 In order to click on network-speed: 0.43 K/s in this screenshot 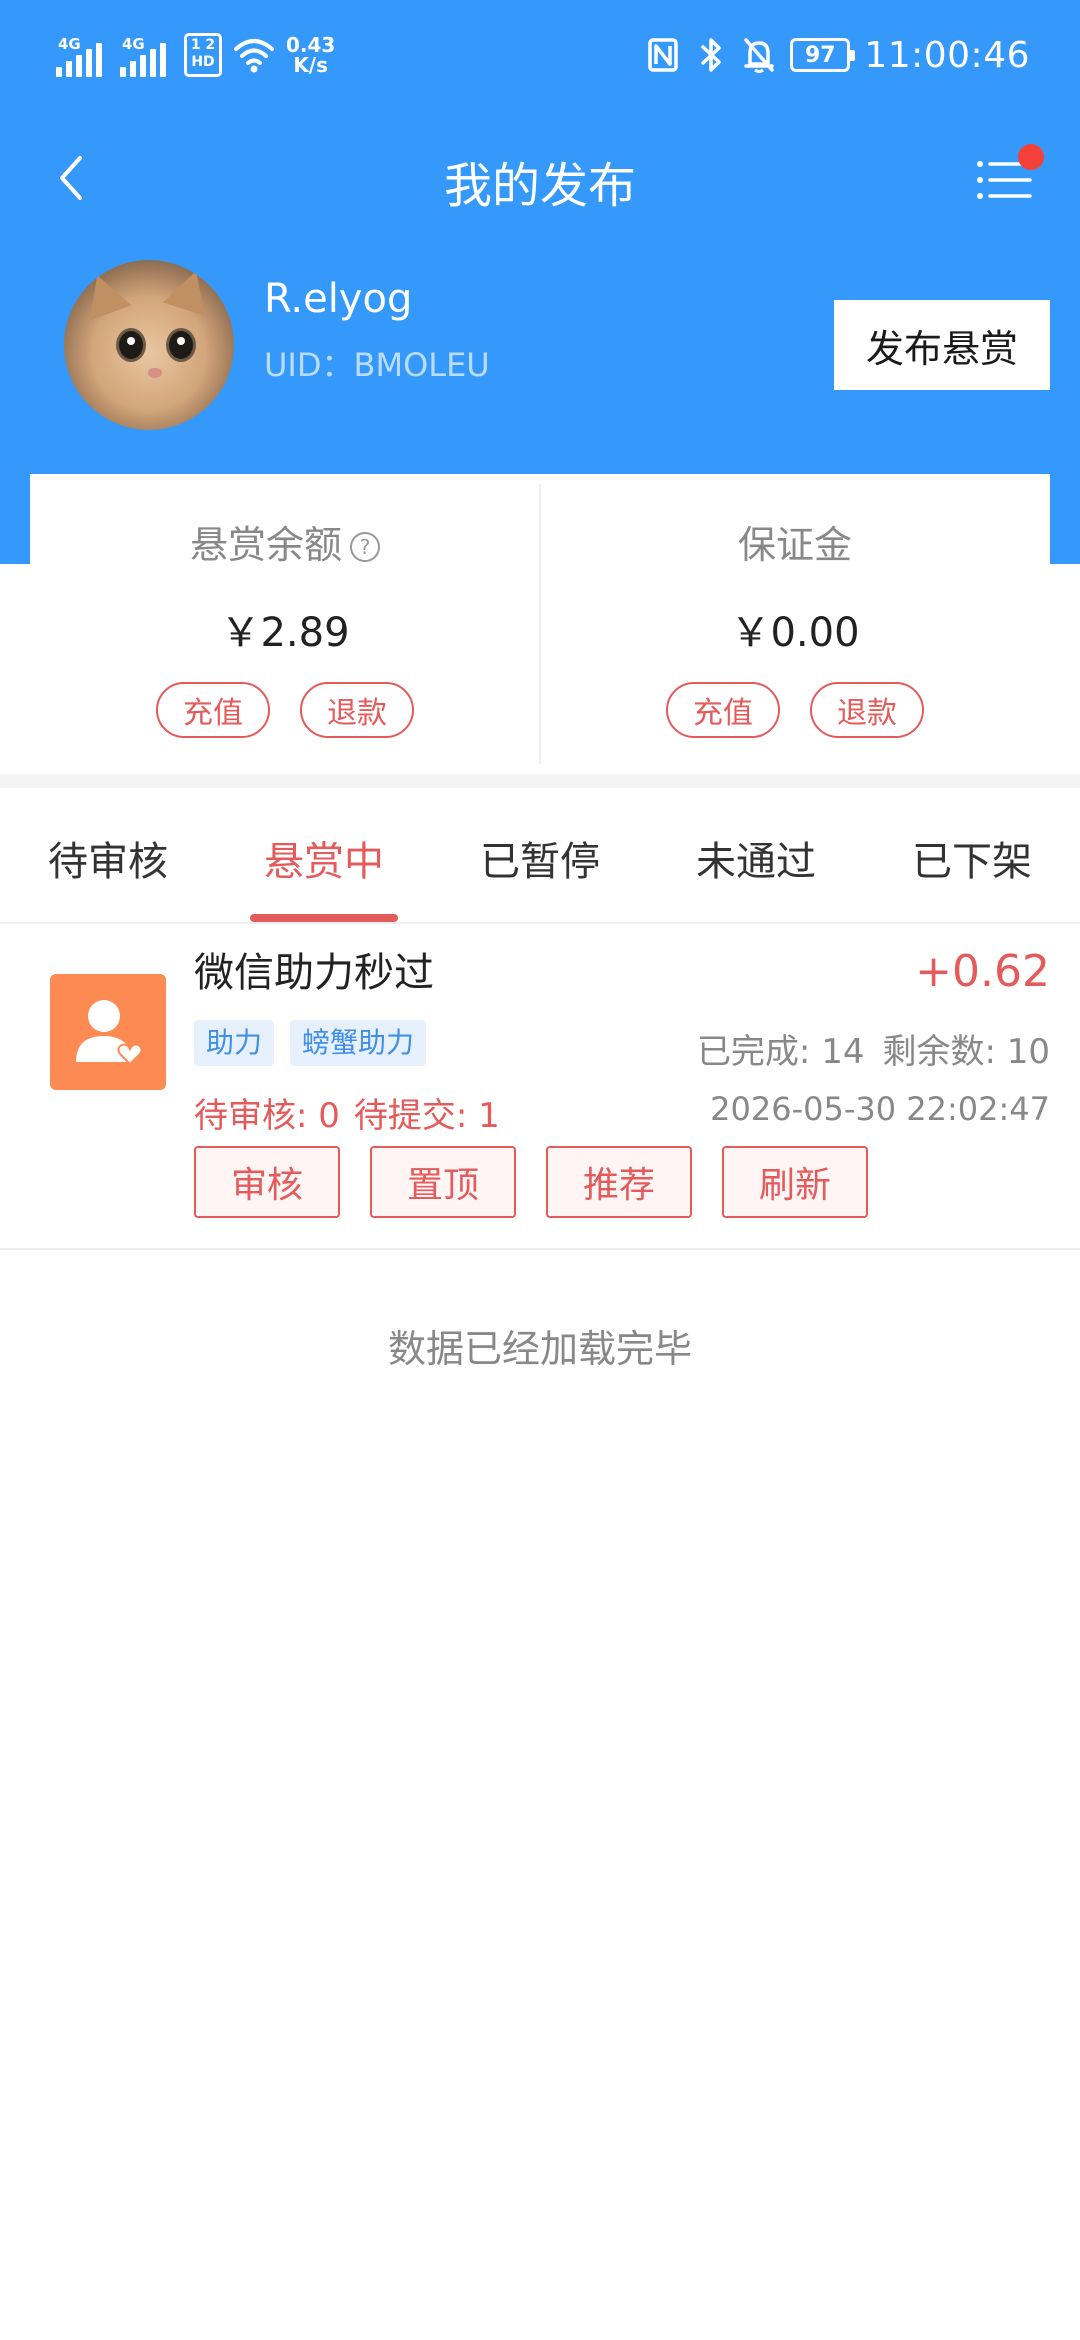, I will do `click(310, 55)`.